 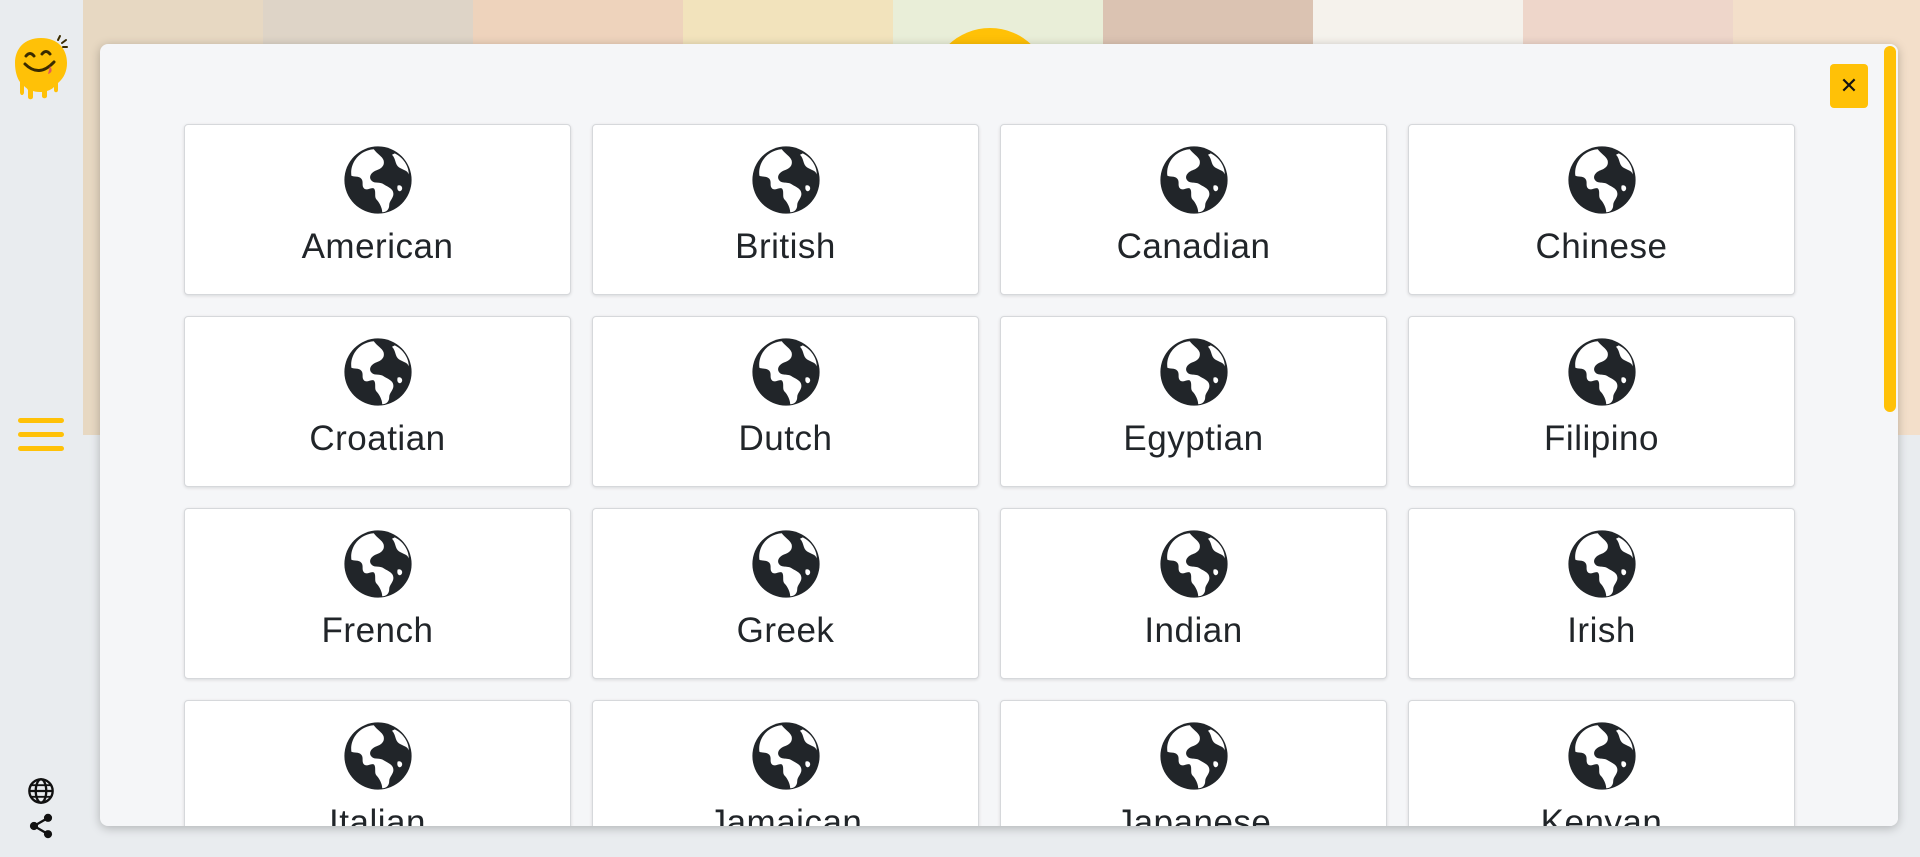 What do you see at coordinates (1601, 630) in the screenshot?
I see `area-label: Irish` at bounding box center [1601, 630].